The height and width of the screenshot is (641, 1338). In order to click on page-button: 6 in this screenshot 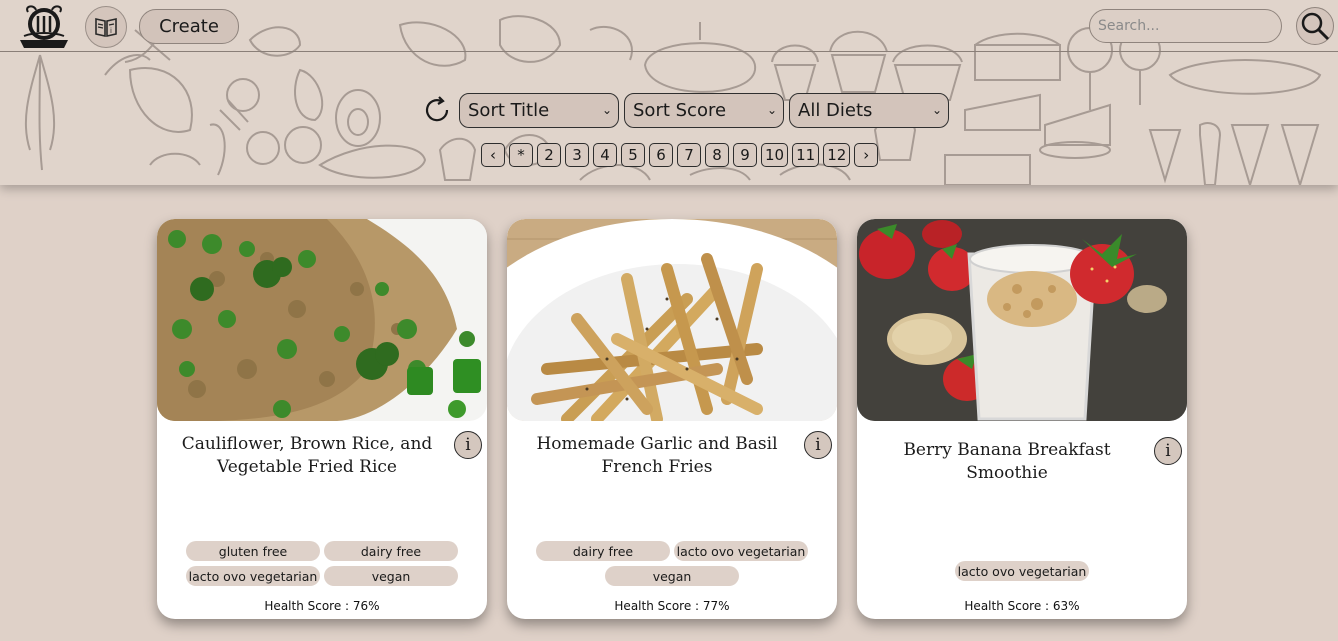, I will do `click(661, 155)`.